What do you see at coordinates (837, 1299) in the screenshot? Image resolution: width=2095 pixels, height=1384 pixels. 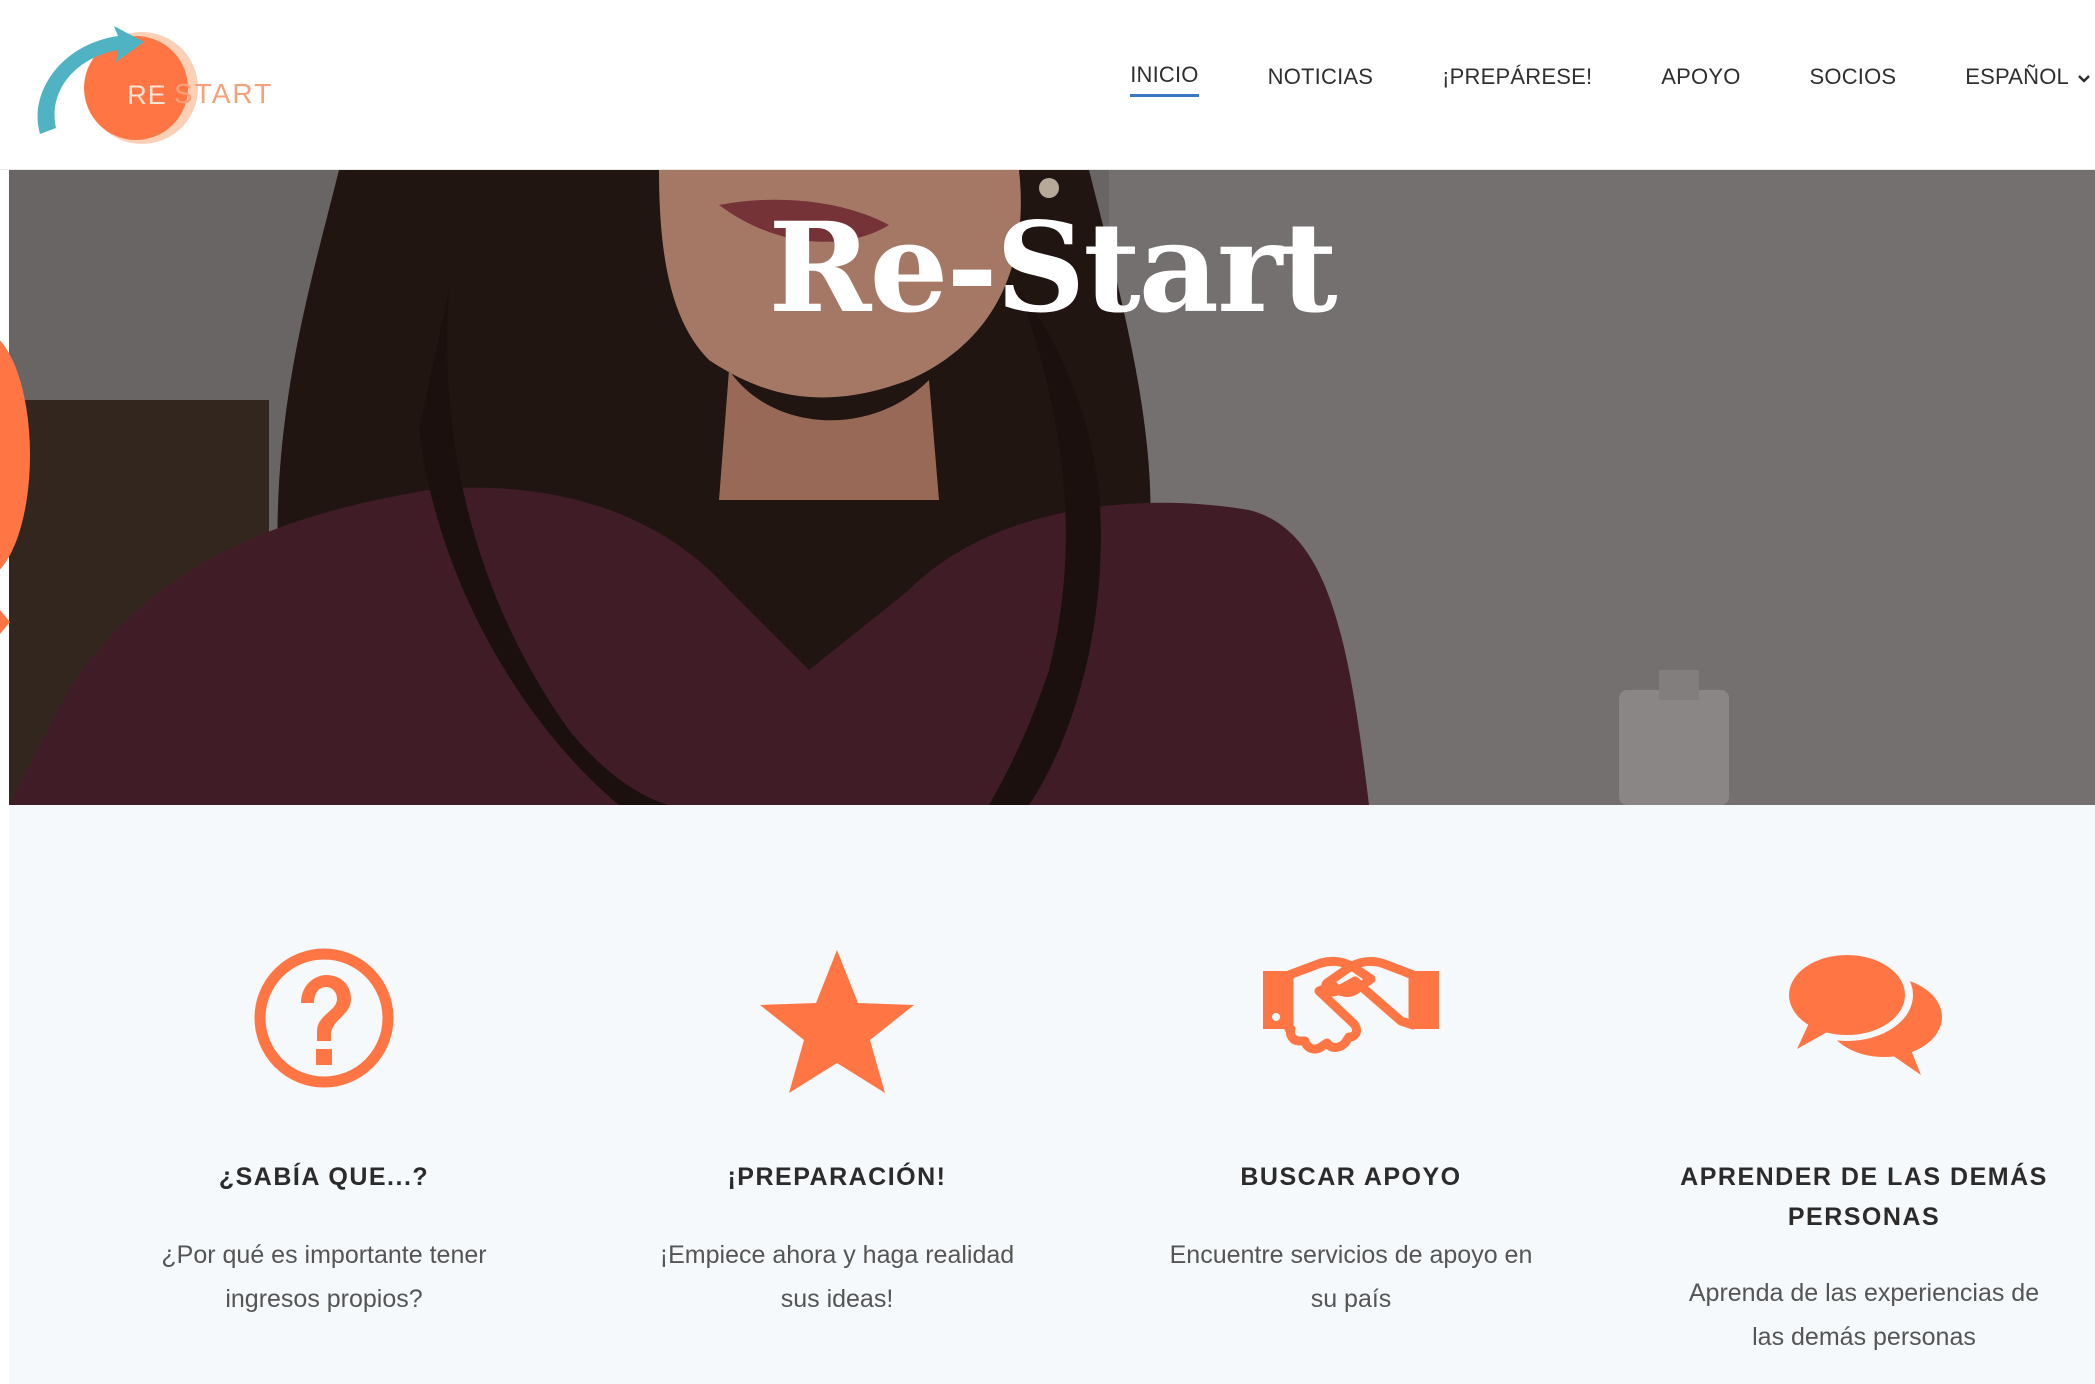 I see `feature-desc-line: sus ideas!` at bounding box center [837, 1299].